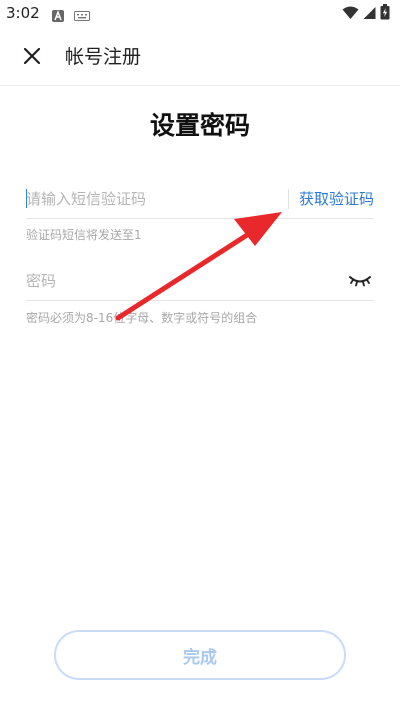  I want to click on eye-closed-icon, so click(360, 280).